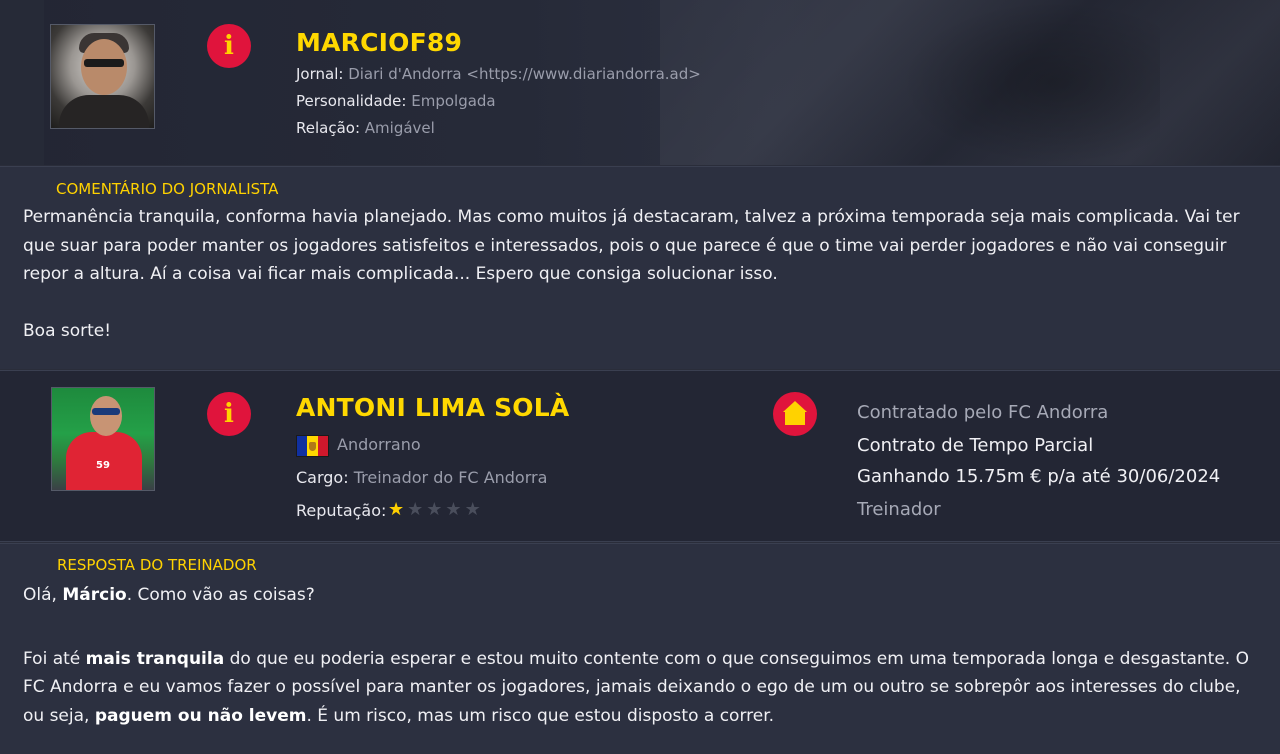  Describe the element at coordinates (636, 627) in the screenshot. I see `reply-spacer` at that location.